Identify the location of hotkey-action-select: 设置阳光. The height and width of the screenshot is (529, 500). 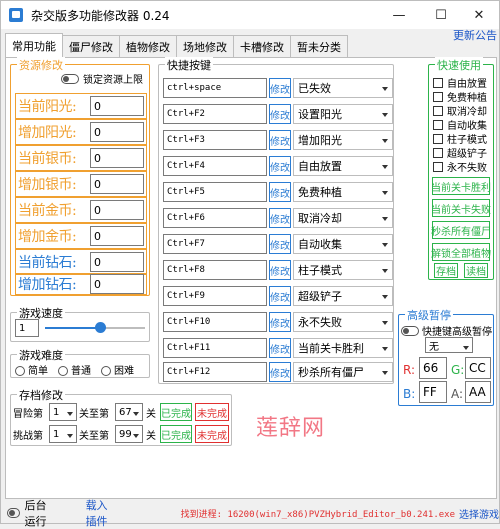
(343, 114).